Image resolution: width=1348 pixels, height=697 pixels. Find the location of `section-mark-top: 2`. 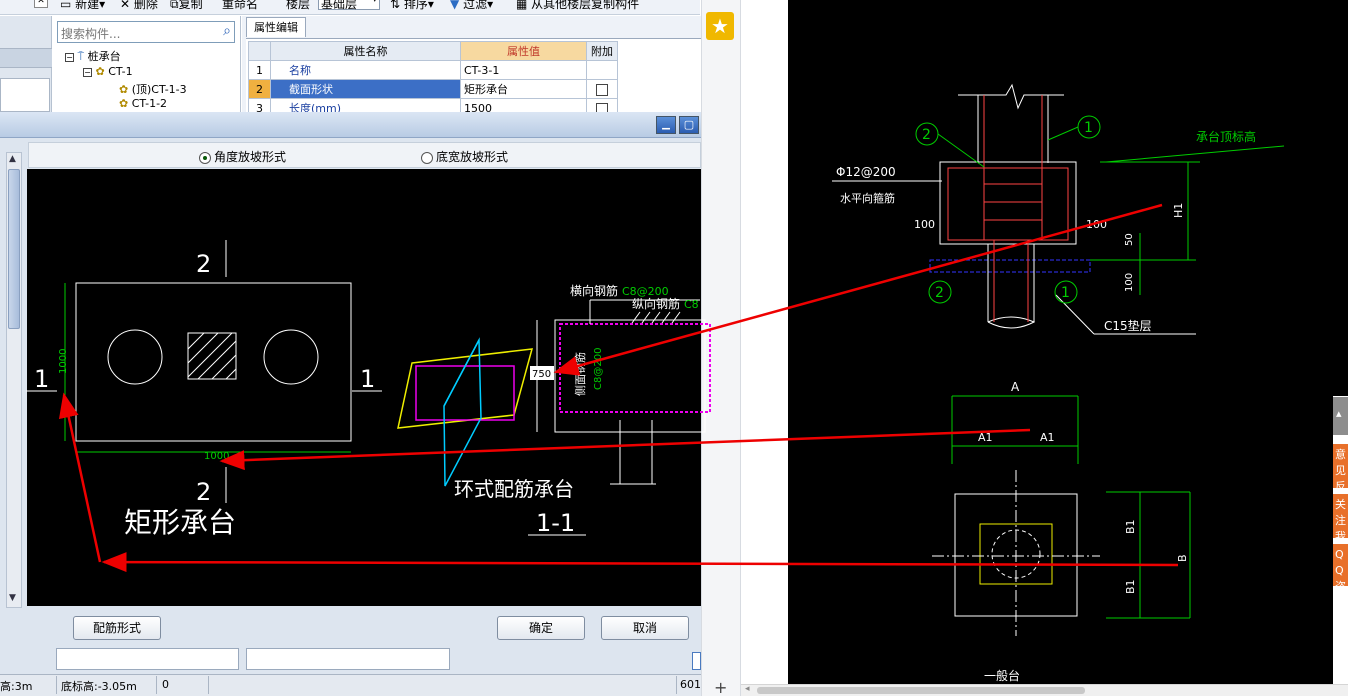

section-mark-top: 2 is located at coordinates (203, 264).